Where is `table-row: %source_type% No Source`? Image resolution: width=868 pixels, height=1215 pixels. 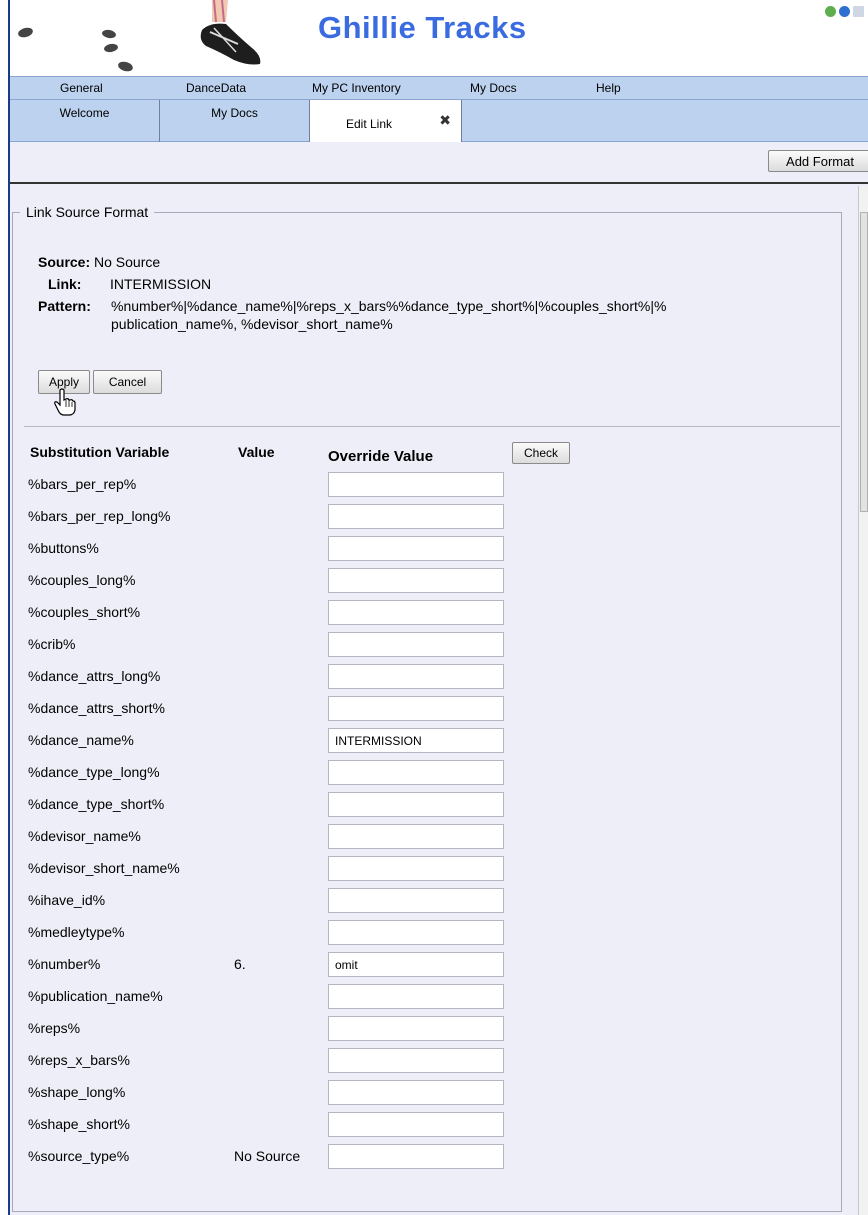 table-row: %source_type% No Source is located at coordinates (328, 1157).